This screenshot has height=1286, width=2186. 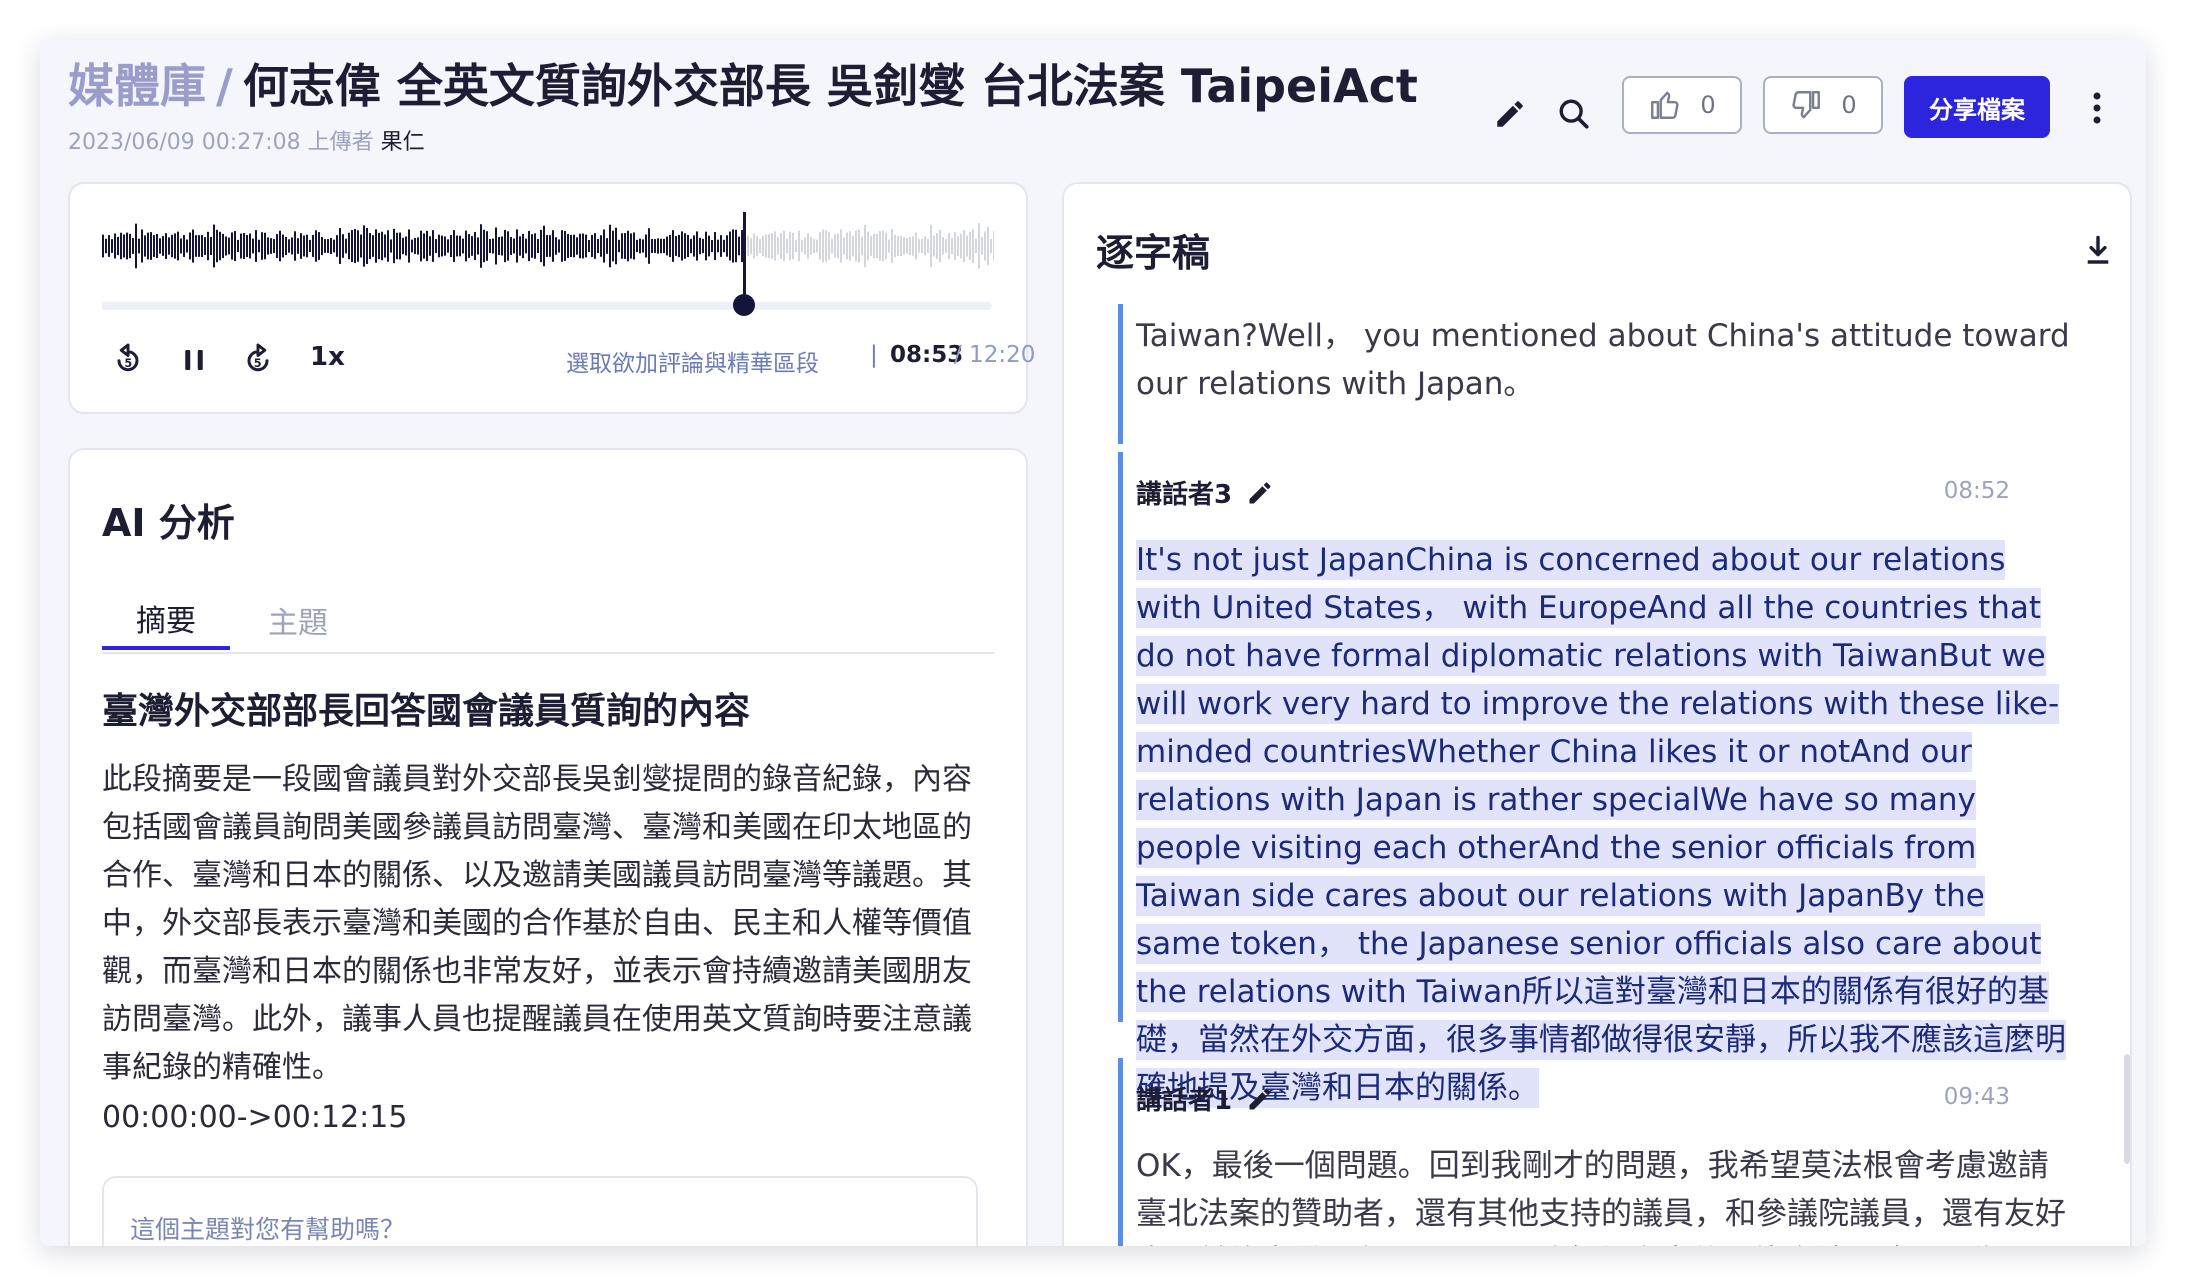 What do you see at coordinates (1665, 105) in the screenshot?
I see `thumbs-up-icon` at bounding box center [1665, 105].